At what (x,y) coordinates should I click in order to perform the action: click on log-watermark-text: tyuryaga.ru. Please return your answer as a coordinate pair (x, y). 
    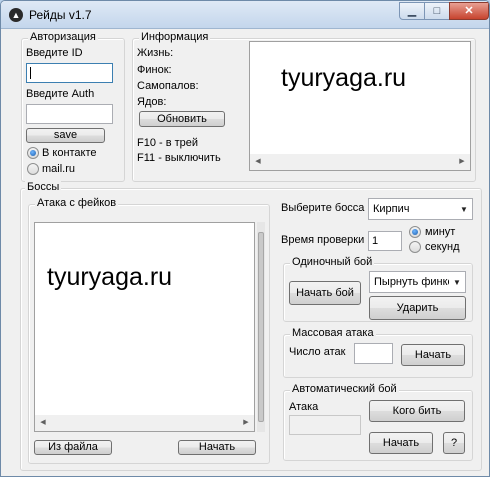
    Looking at the image, I should click on (110, 277).